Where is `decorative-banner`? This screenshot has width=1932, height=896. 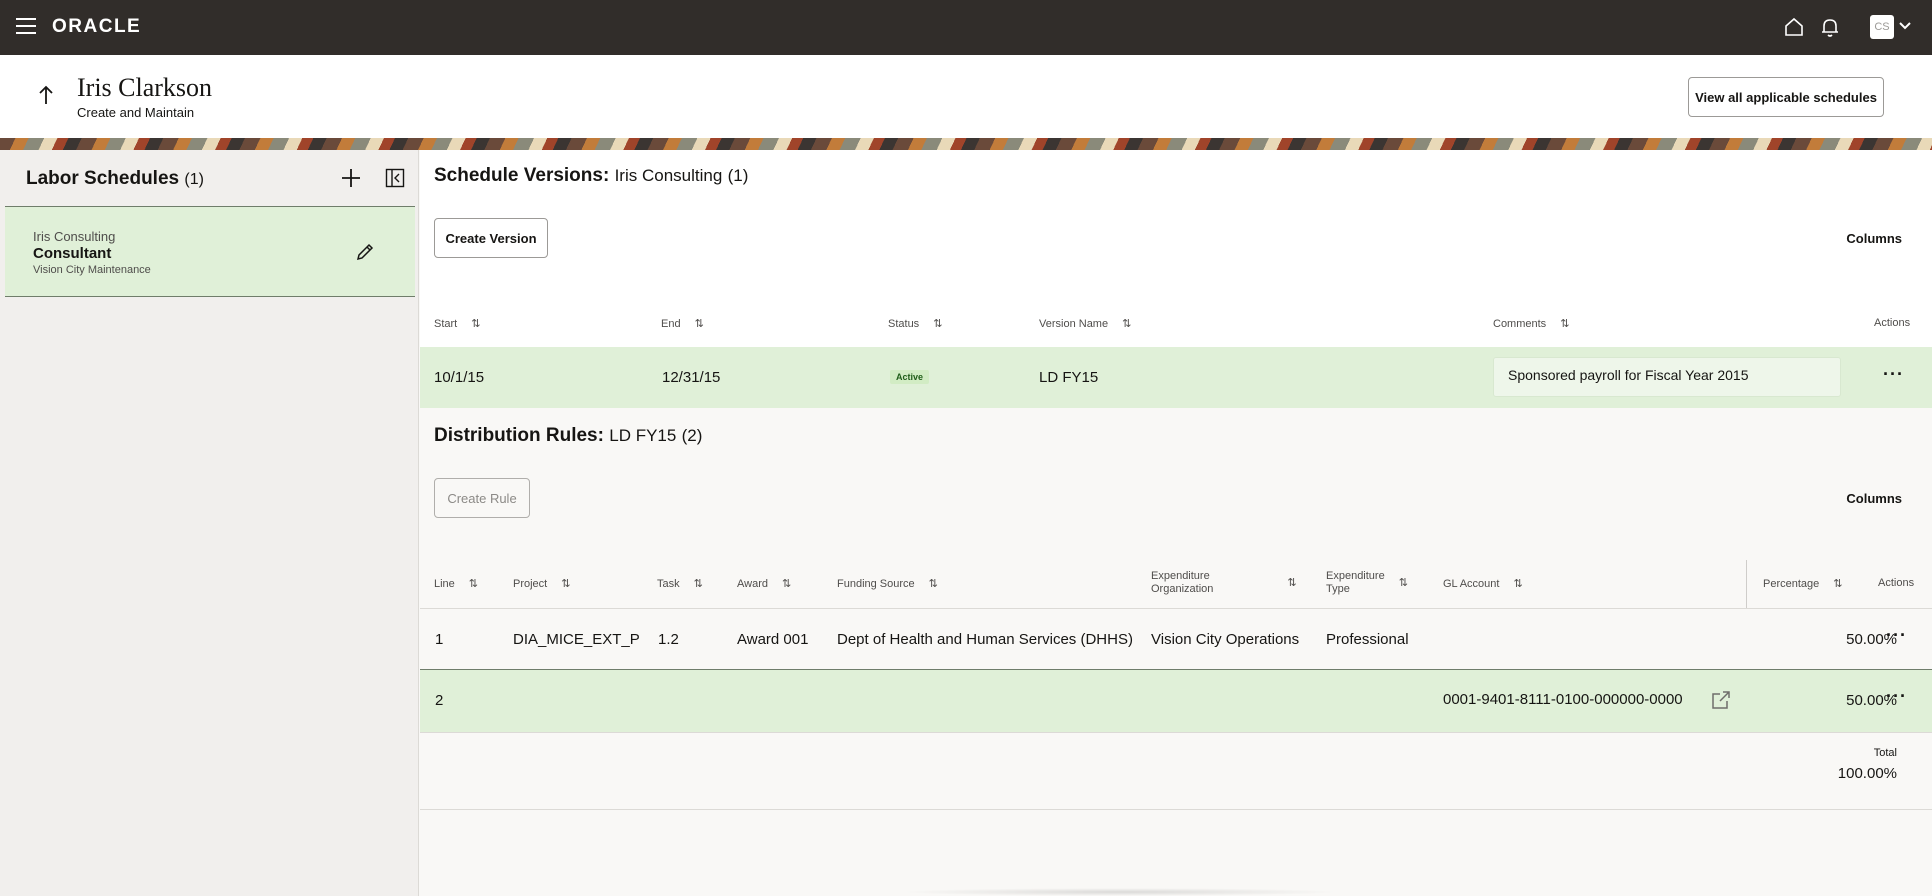
decorative-banner is located at coordinates (966, 144).